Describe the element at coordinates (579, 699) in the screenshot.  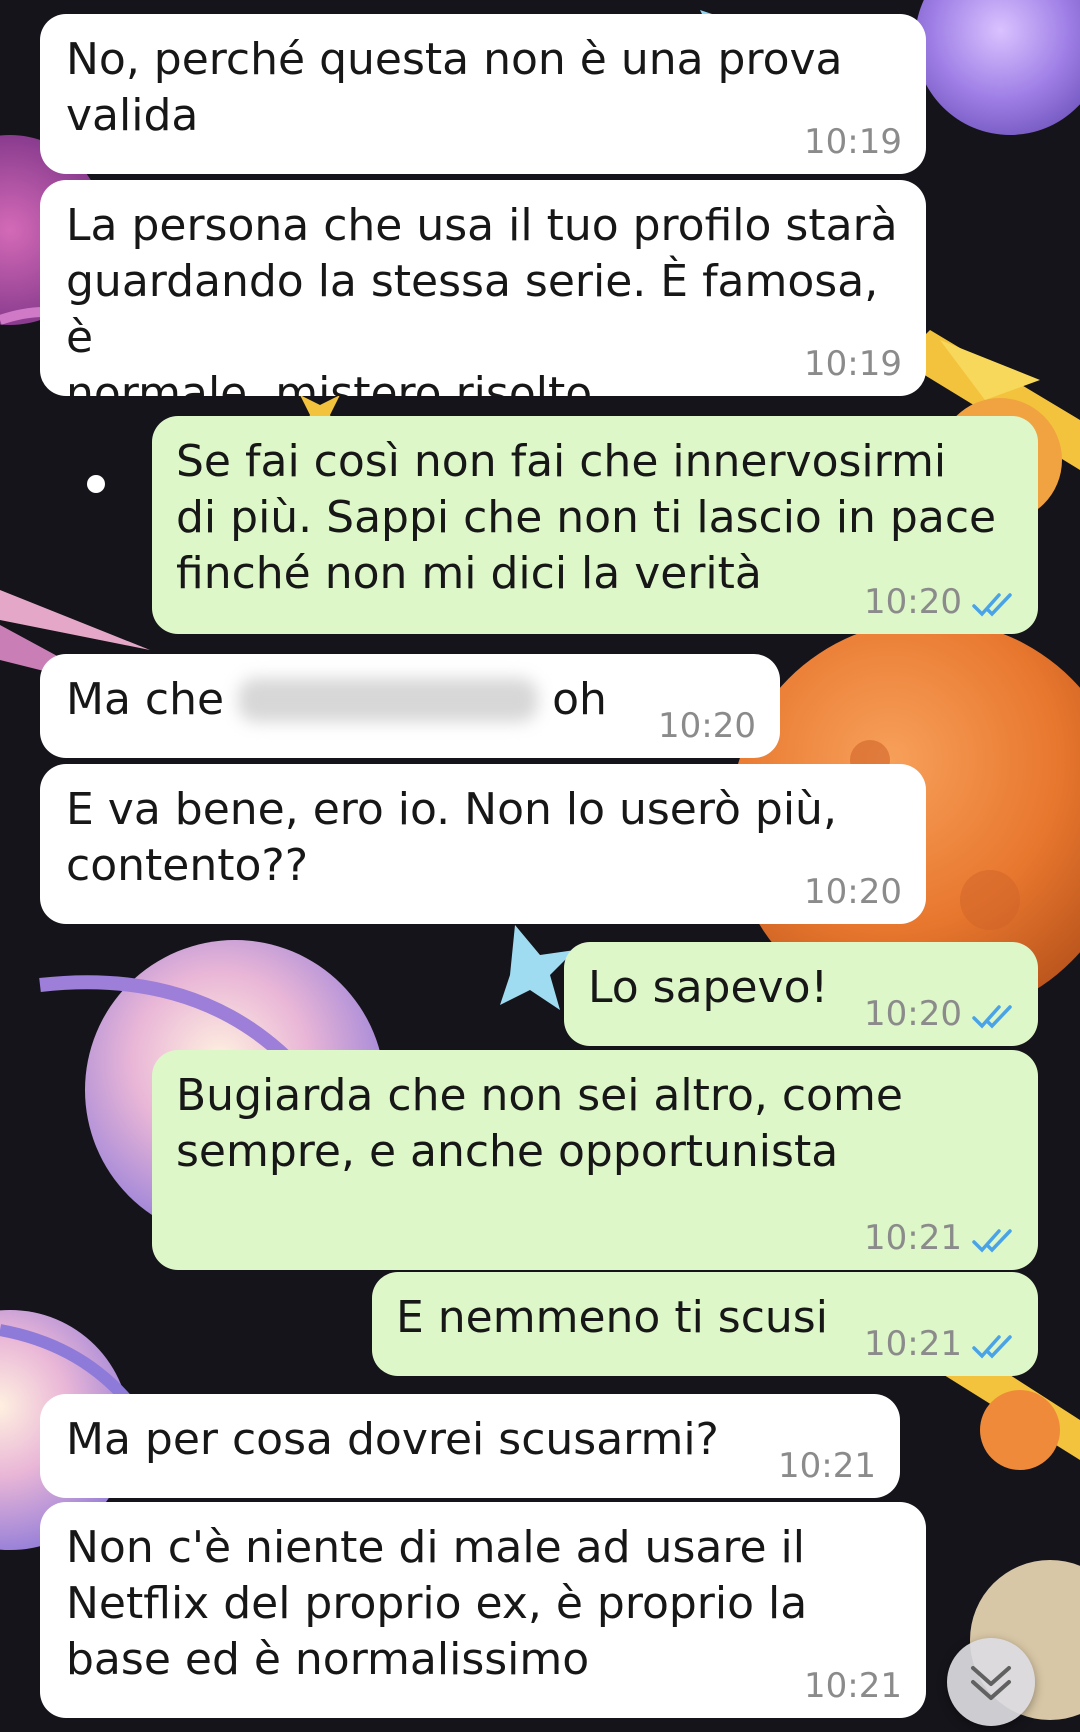
I see `message-text-end: oh` at that location.